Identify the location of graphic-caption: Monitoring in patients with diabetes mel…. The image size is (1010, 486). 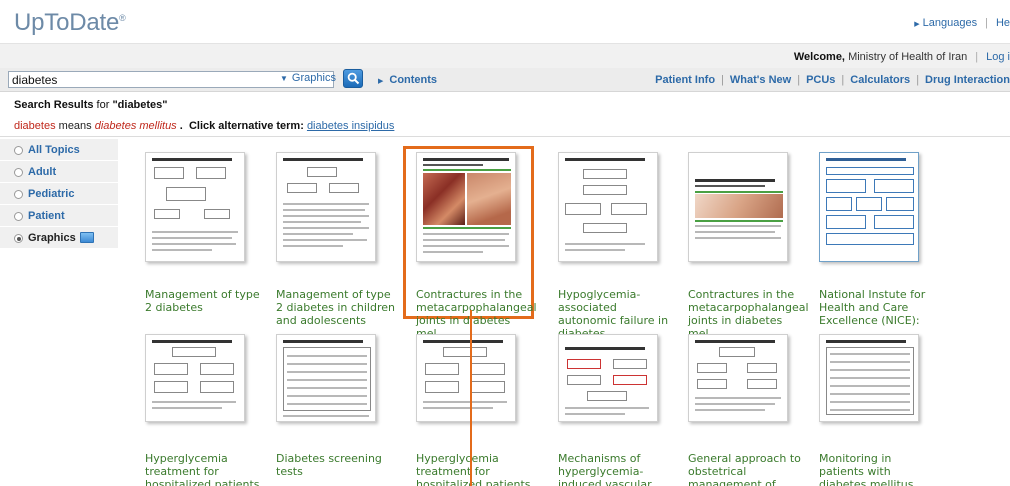
(879, 469).